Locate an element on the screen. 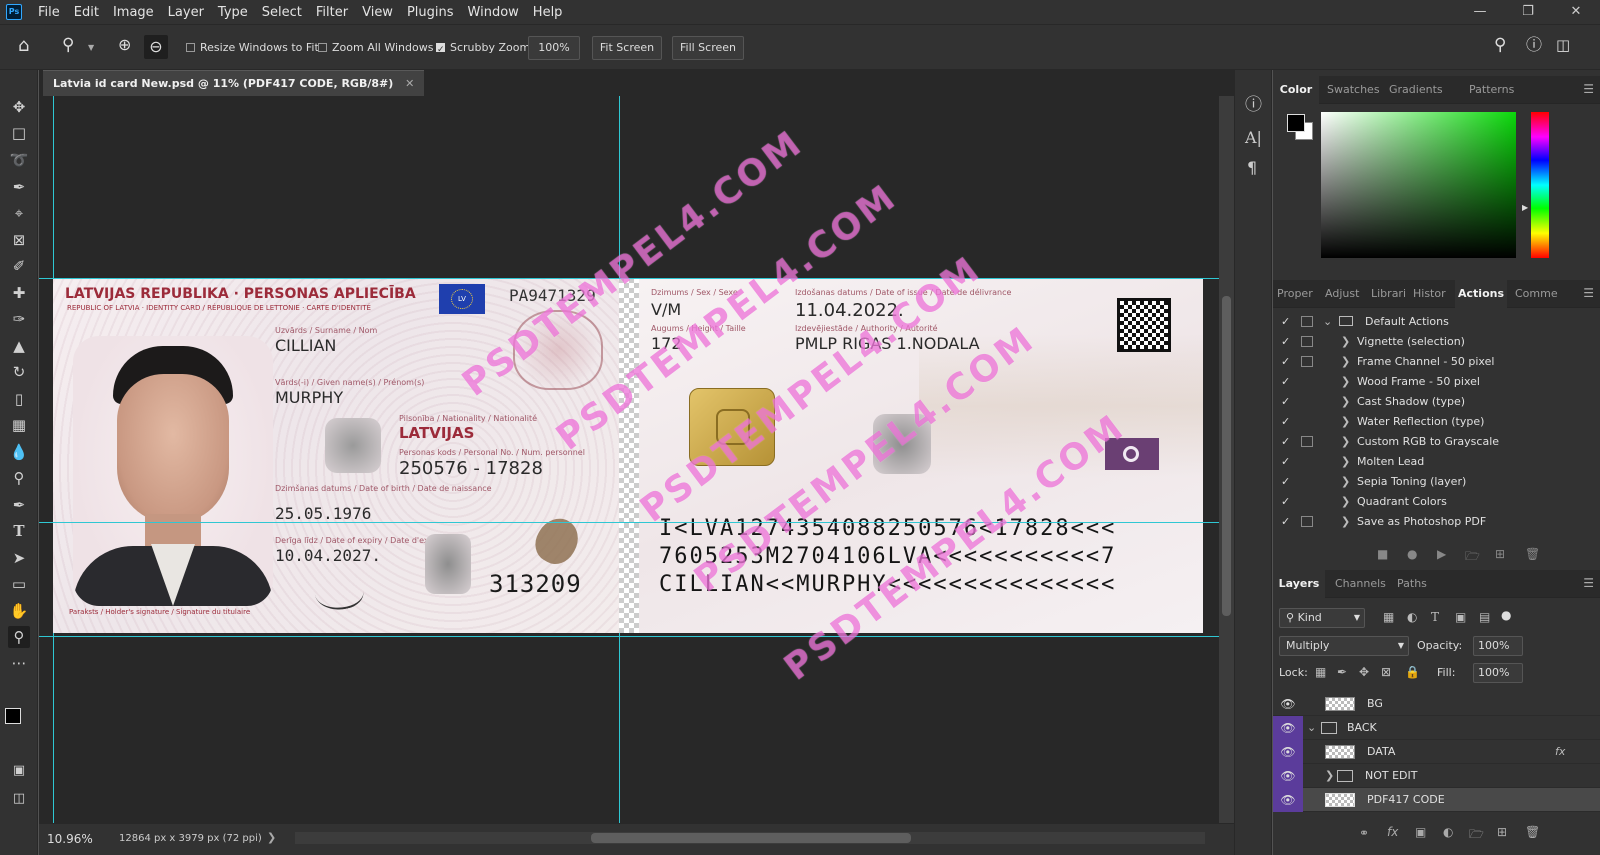 This screenshot has height=855, width=1600. vertical-scroll-thumb is located at coordinates (1226, 456).